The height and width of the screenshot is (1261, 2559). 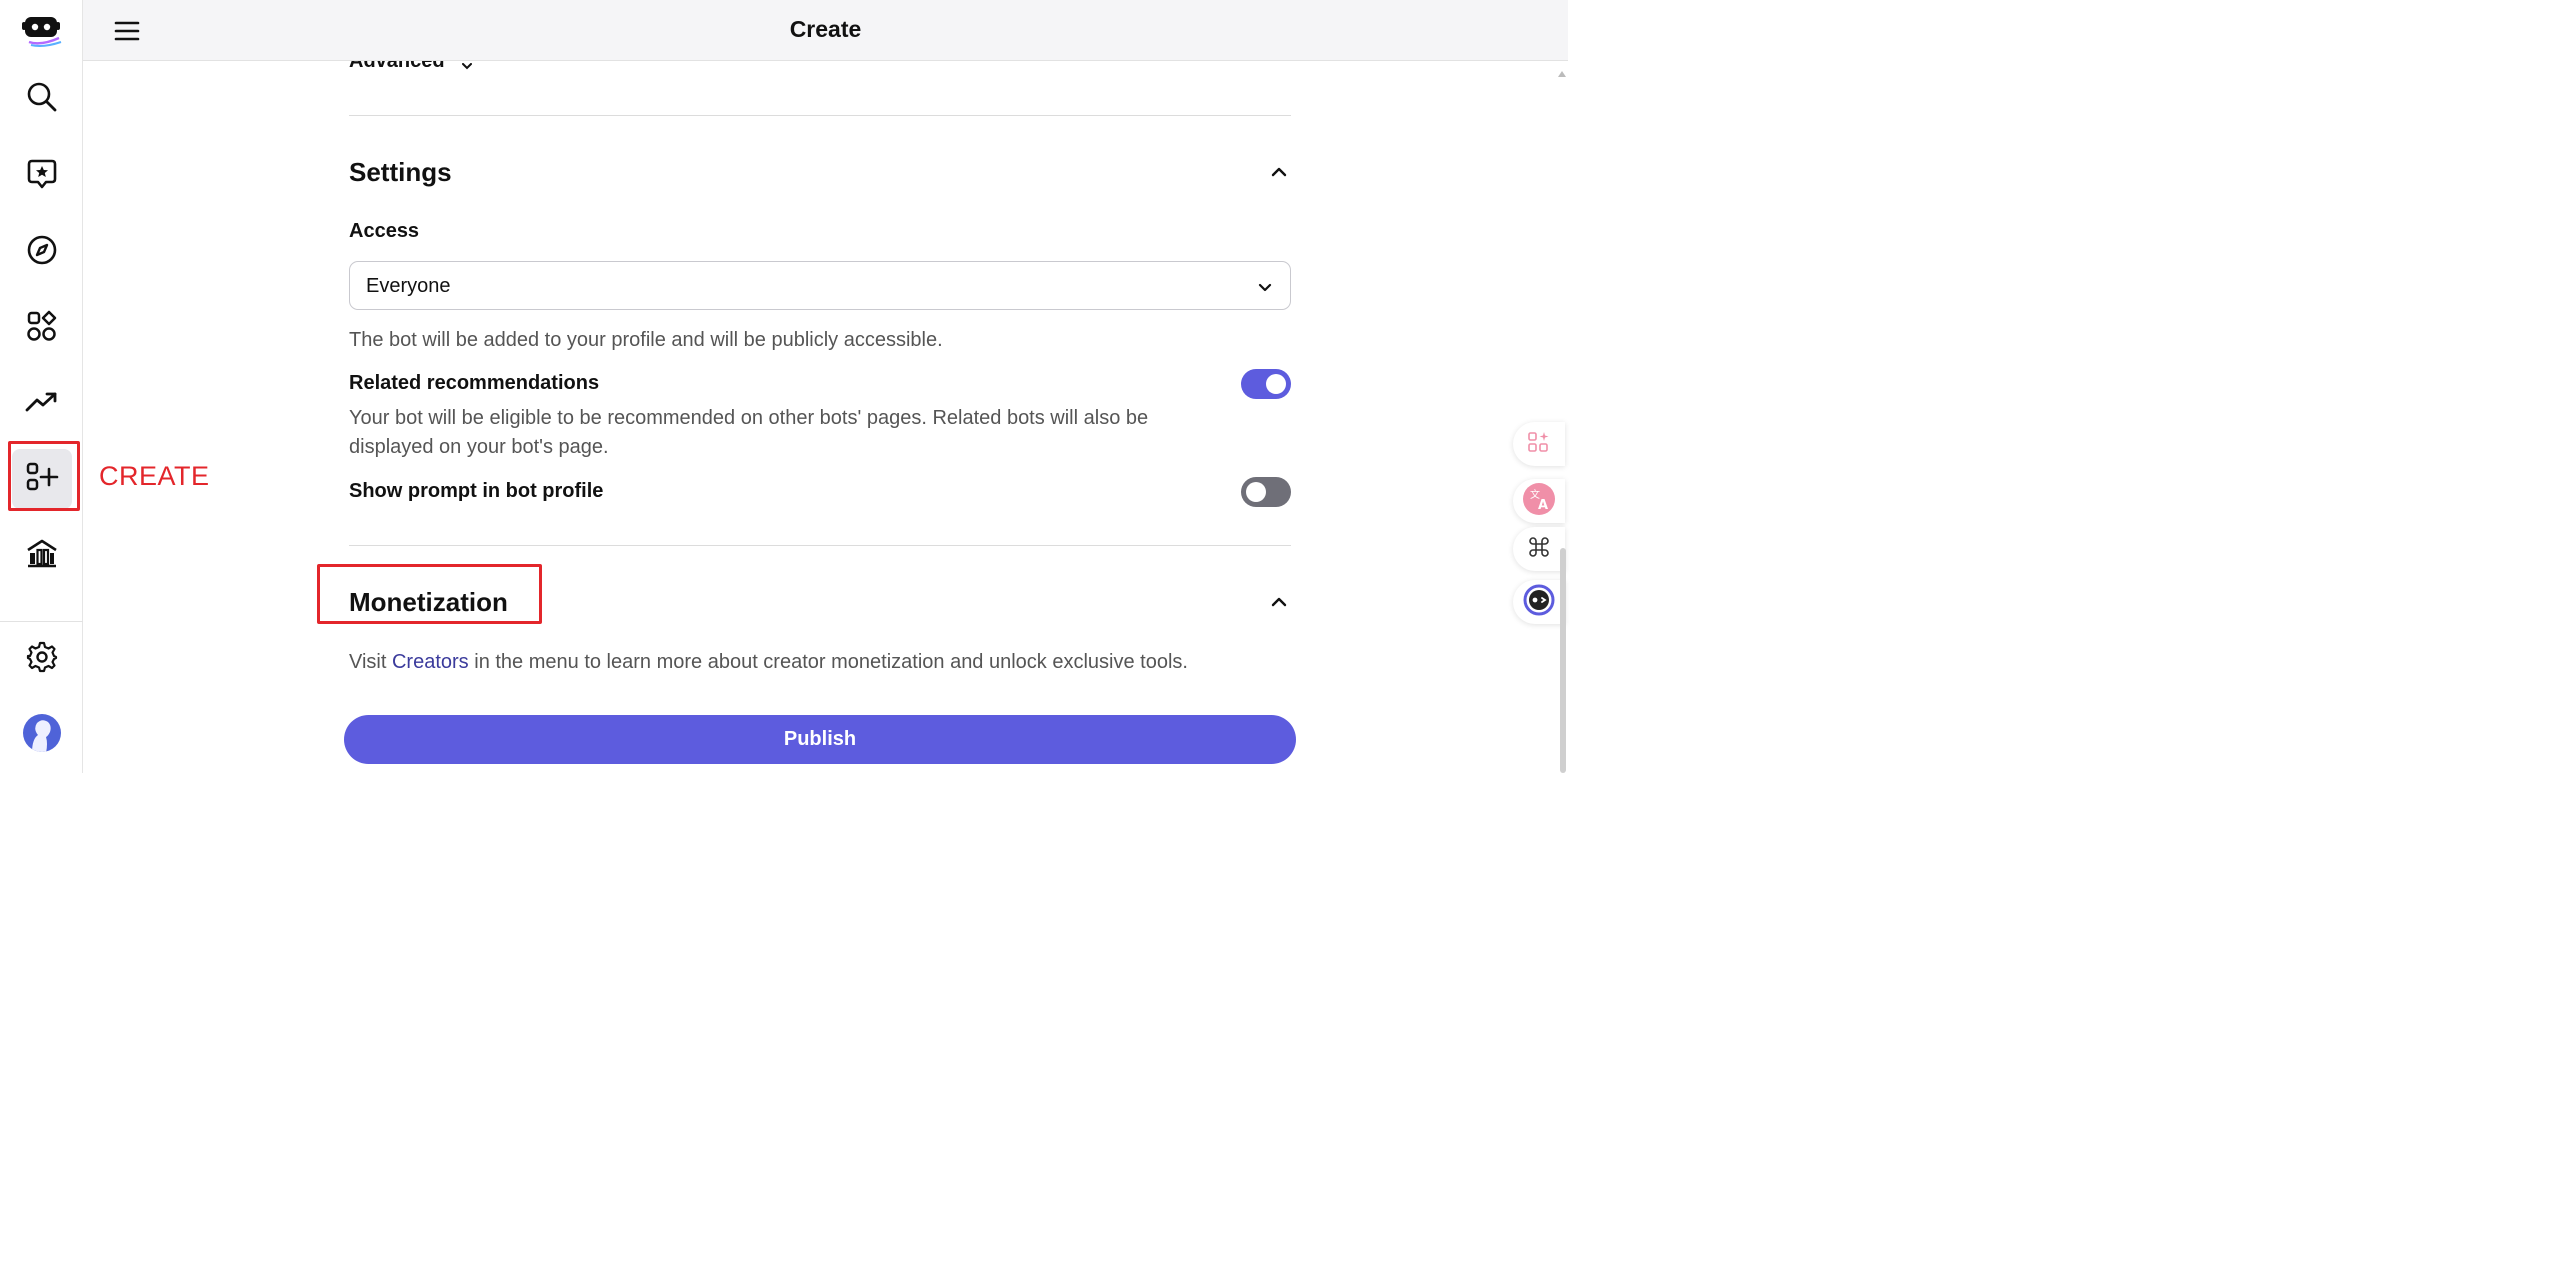 I want to click on creators-icon, so click(x=42, y=555).